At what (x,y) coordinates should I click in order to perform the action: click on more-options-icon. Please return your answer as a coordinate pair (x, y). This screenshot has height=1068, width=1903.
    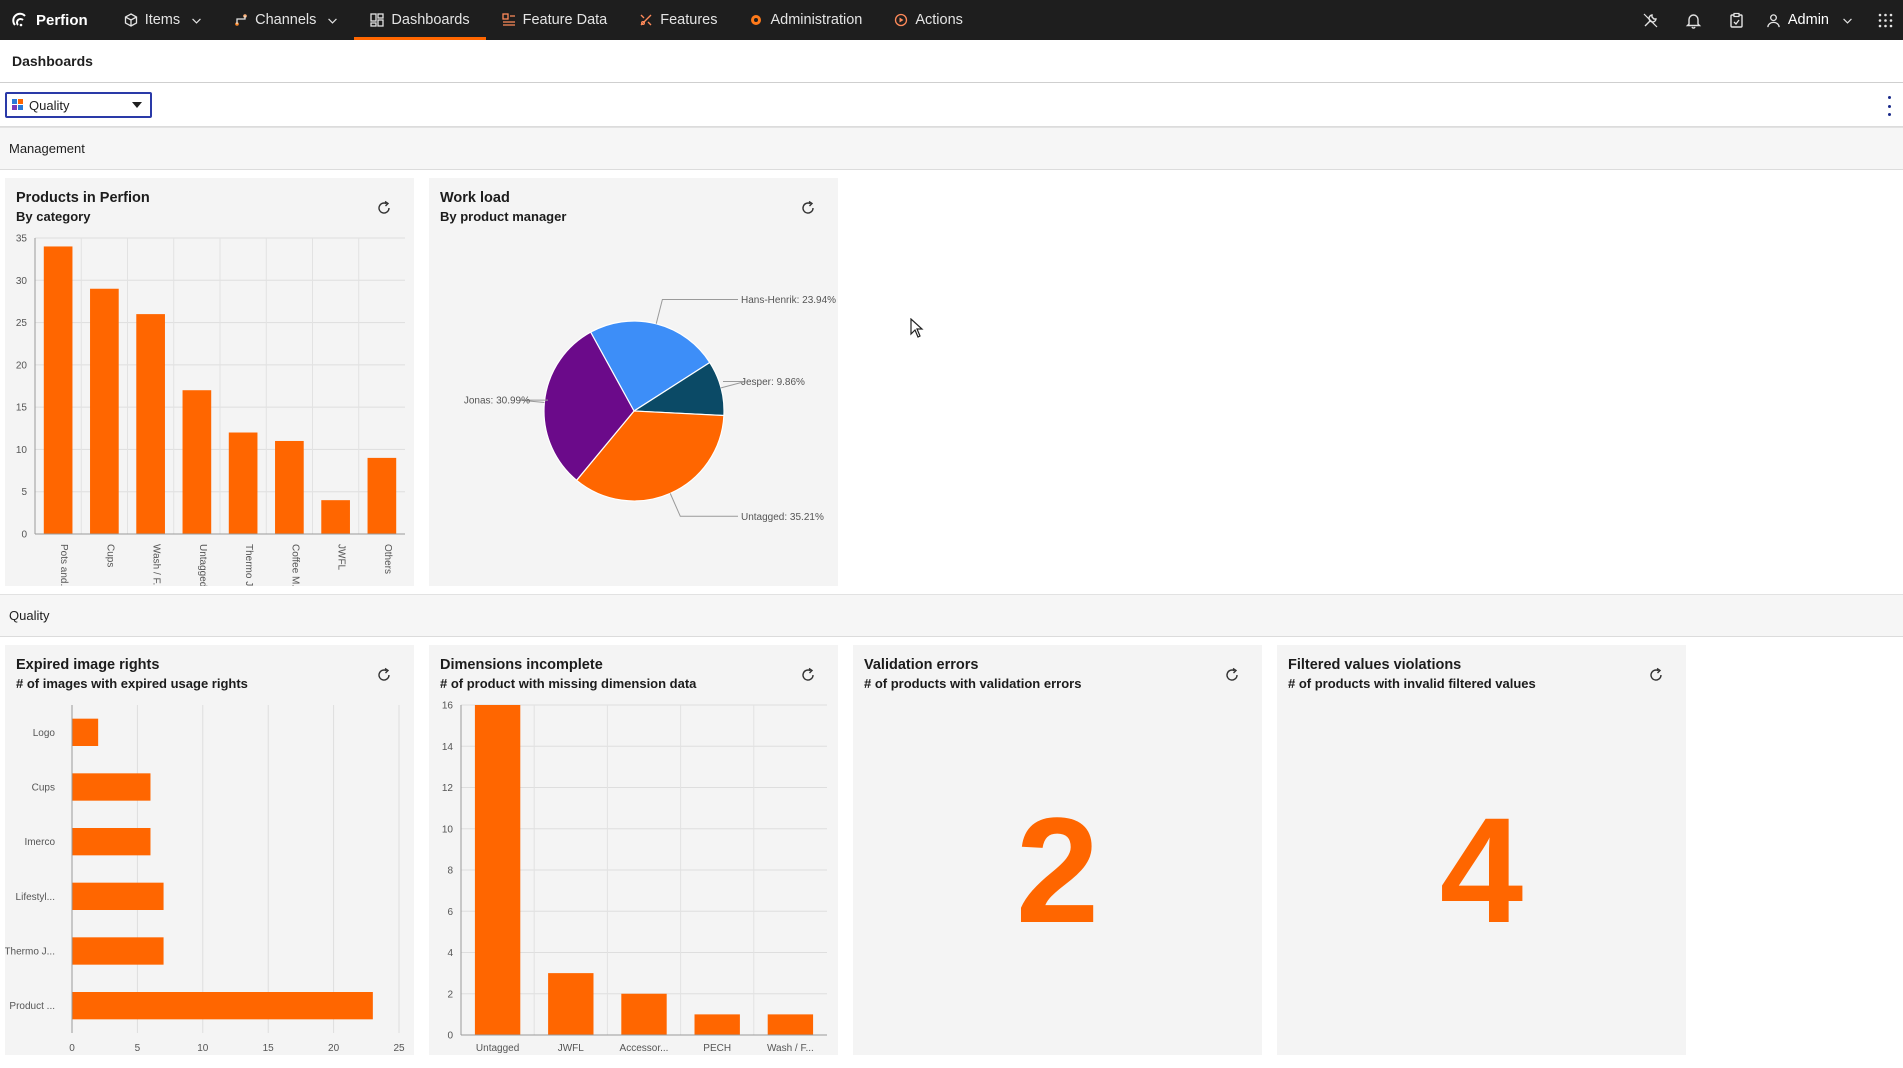
    Looking at the image, I should click on (1889, 106).